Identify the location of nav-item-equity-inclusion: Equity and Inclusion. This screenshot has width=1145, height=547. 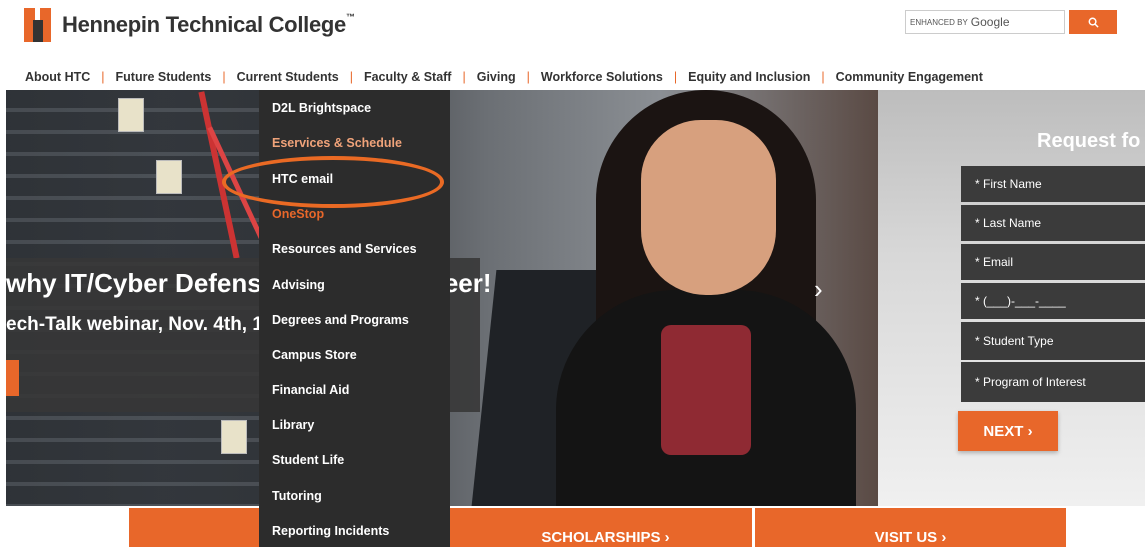
(749, 77).